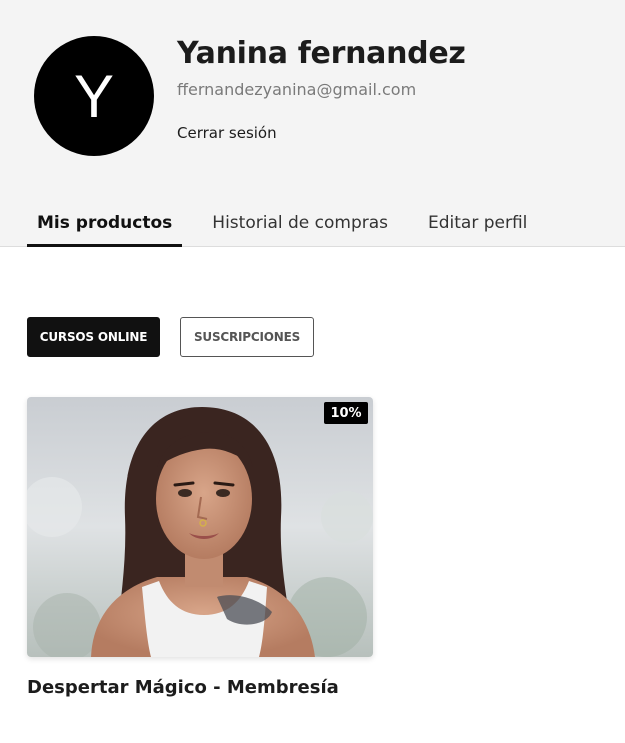 This screenshot has height=743, width=625. Describe the element at coordinates (321, 53) in the screenshot. I see `user-name: Yanina fernandez` at that location.